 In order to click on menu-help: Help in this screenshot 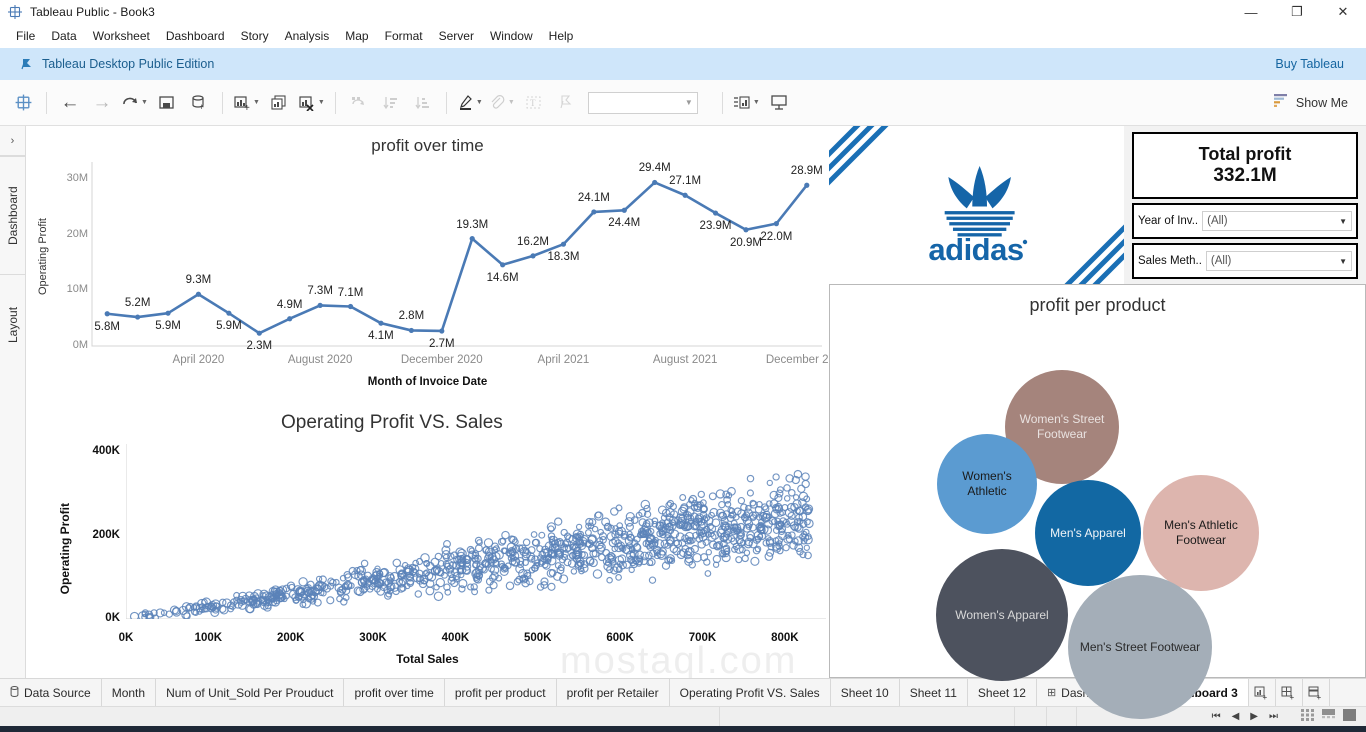, I will do `click(561, 36)`.